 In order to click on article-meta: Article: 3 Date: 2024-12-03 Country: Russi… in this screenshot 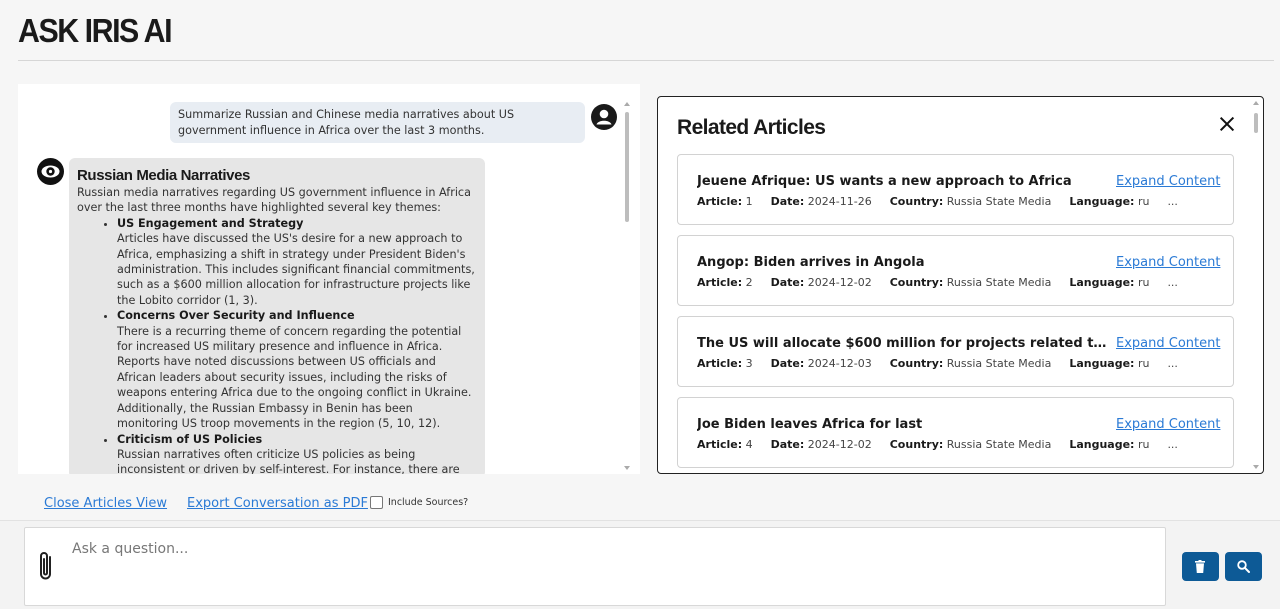, I will do `click(937, 363)`.